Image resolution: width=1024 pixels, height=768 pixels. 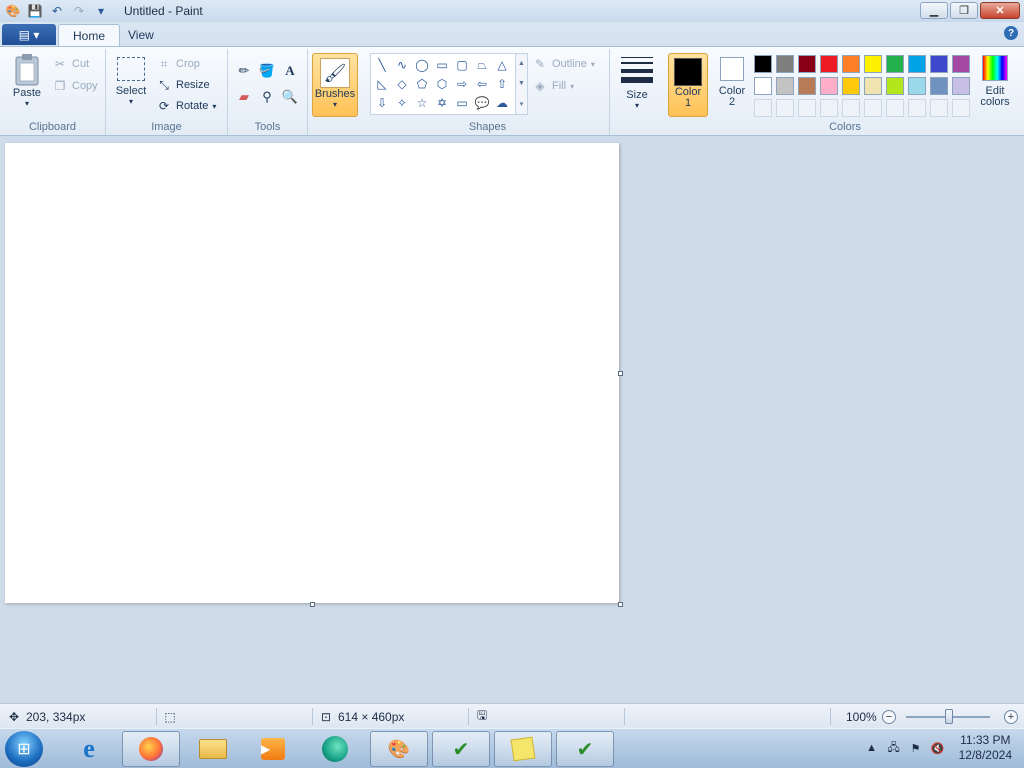 I want to click on right-arrow-shape-icon: ⇨, so click(x=462, y=84).